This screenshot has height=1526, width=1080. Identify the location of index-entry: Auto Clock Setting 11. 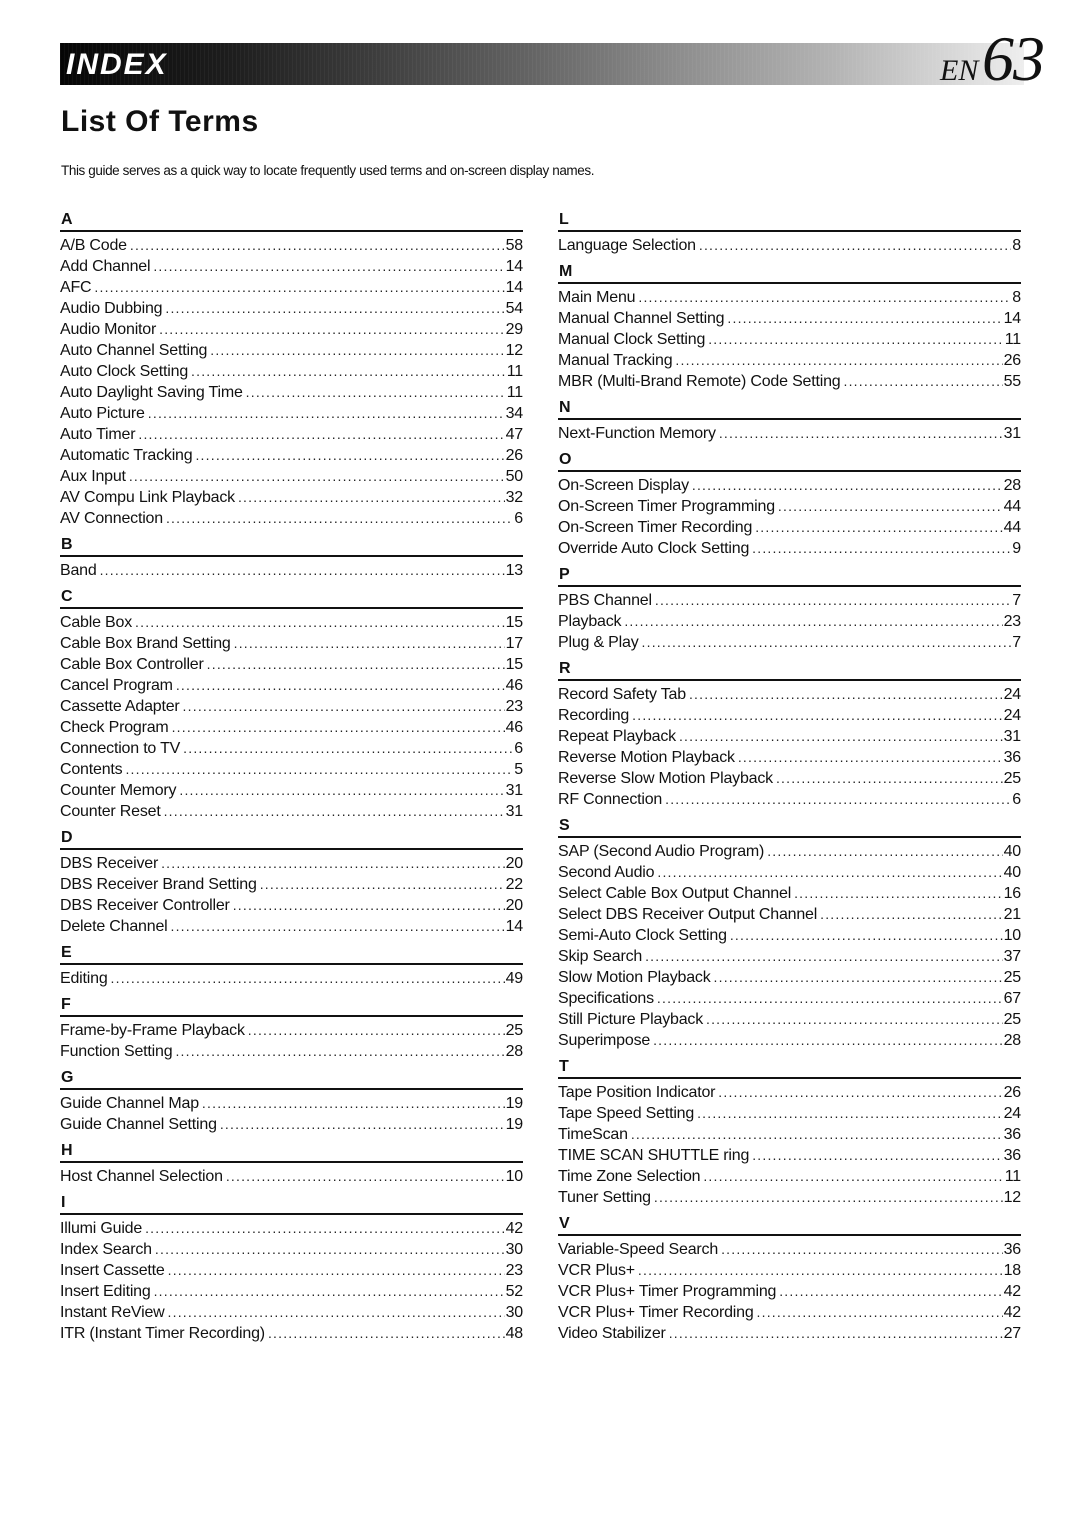
(291, 371).